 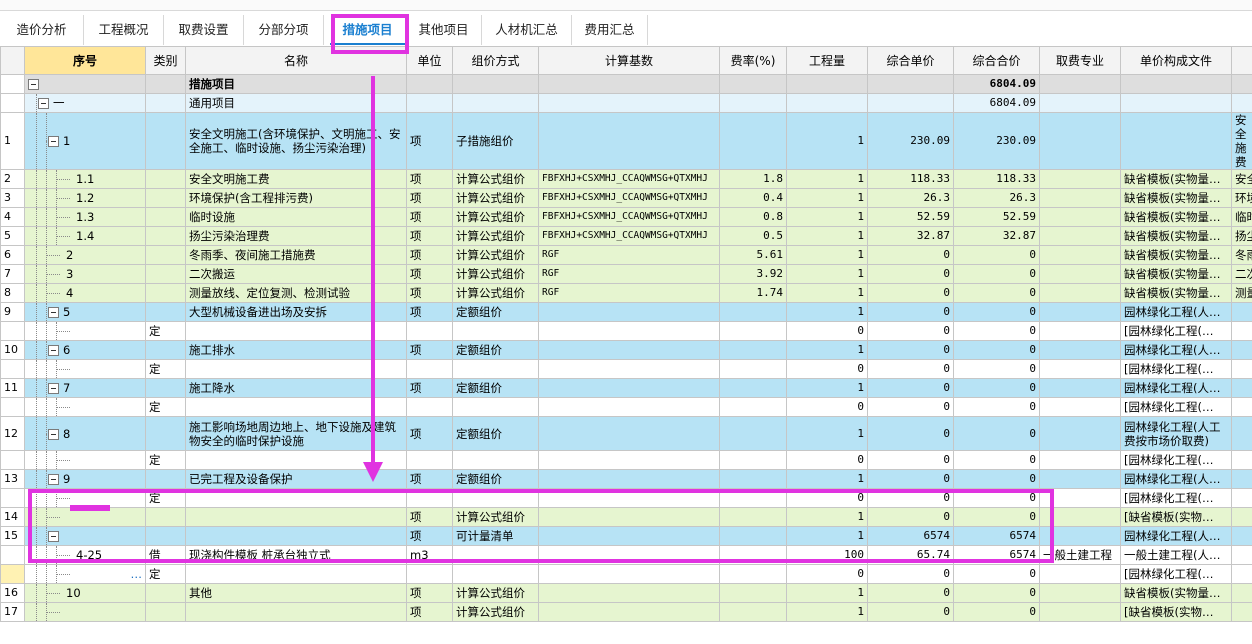 I want to click on seq-cell: 2, so click(x=85, y=255).